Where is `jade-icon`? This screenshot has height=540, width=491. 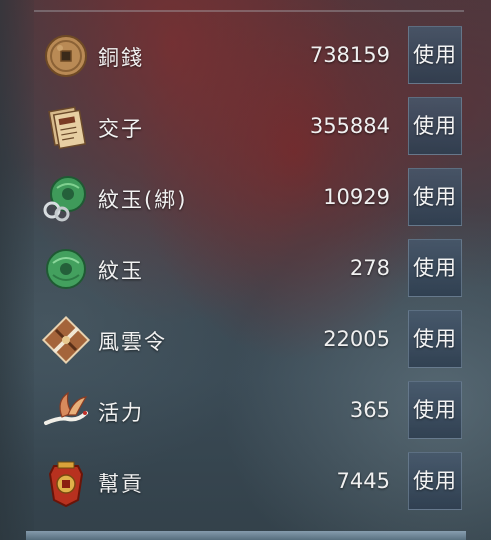 jade-icon is located at coordinates (66, 269).